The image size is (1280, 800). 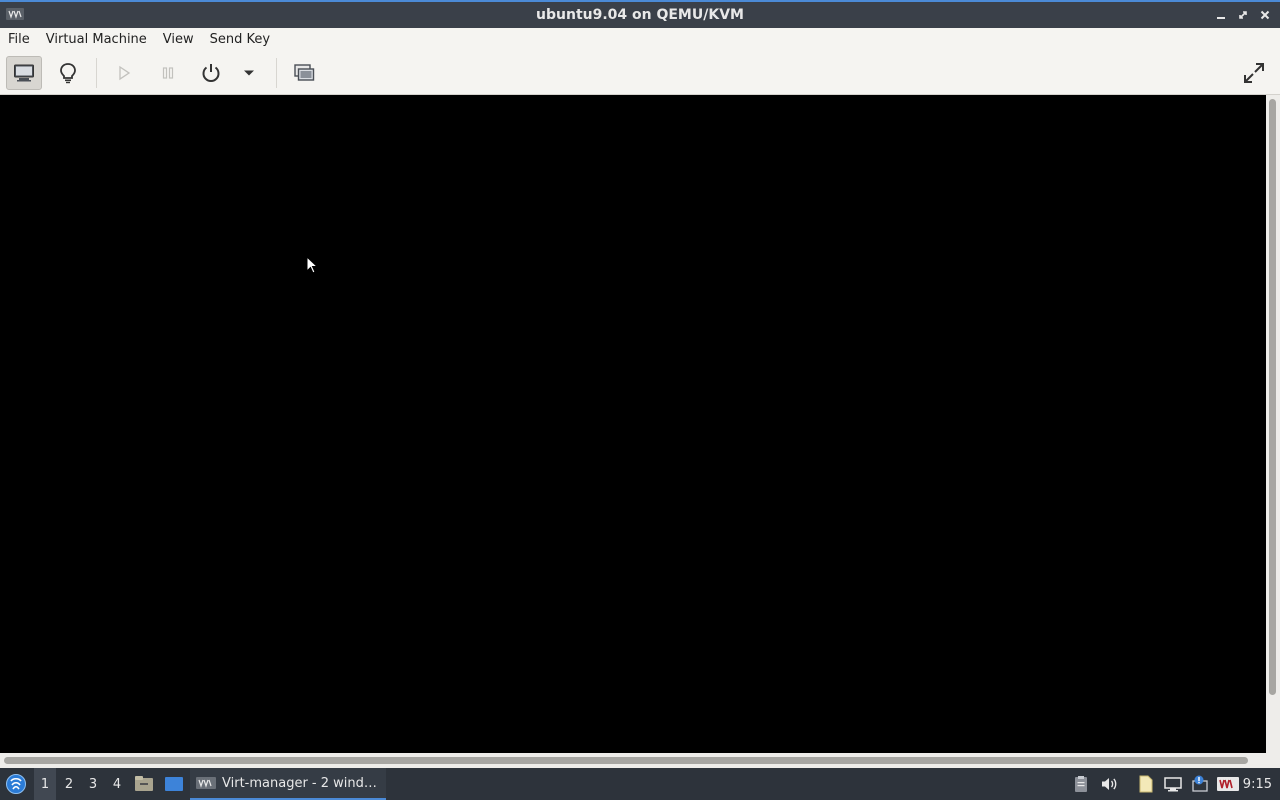 I want to click on workspace-2: 2, so click(x=69, y=784).